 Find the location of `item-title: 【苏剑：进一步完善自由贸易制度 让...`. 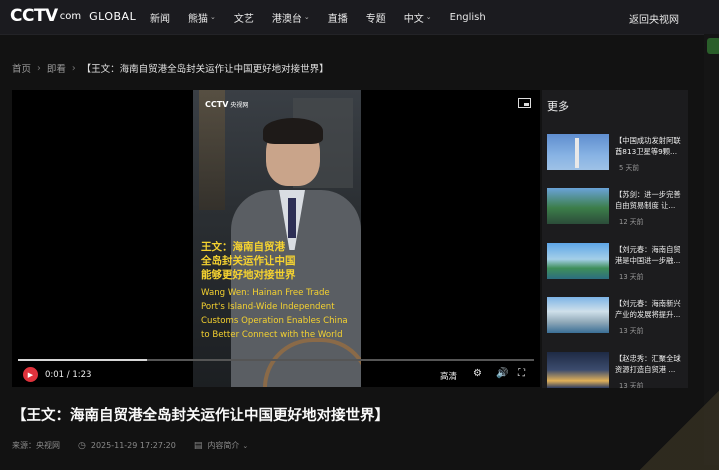

item-title: 【苏剑：进一步完善自由贸易制度 让... is located at coordinates (650, 200).